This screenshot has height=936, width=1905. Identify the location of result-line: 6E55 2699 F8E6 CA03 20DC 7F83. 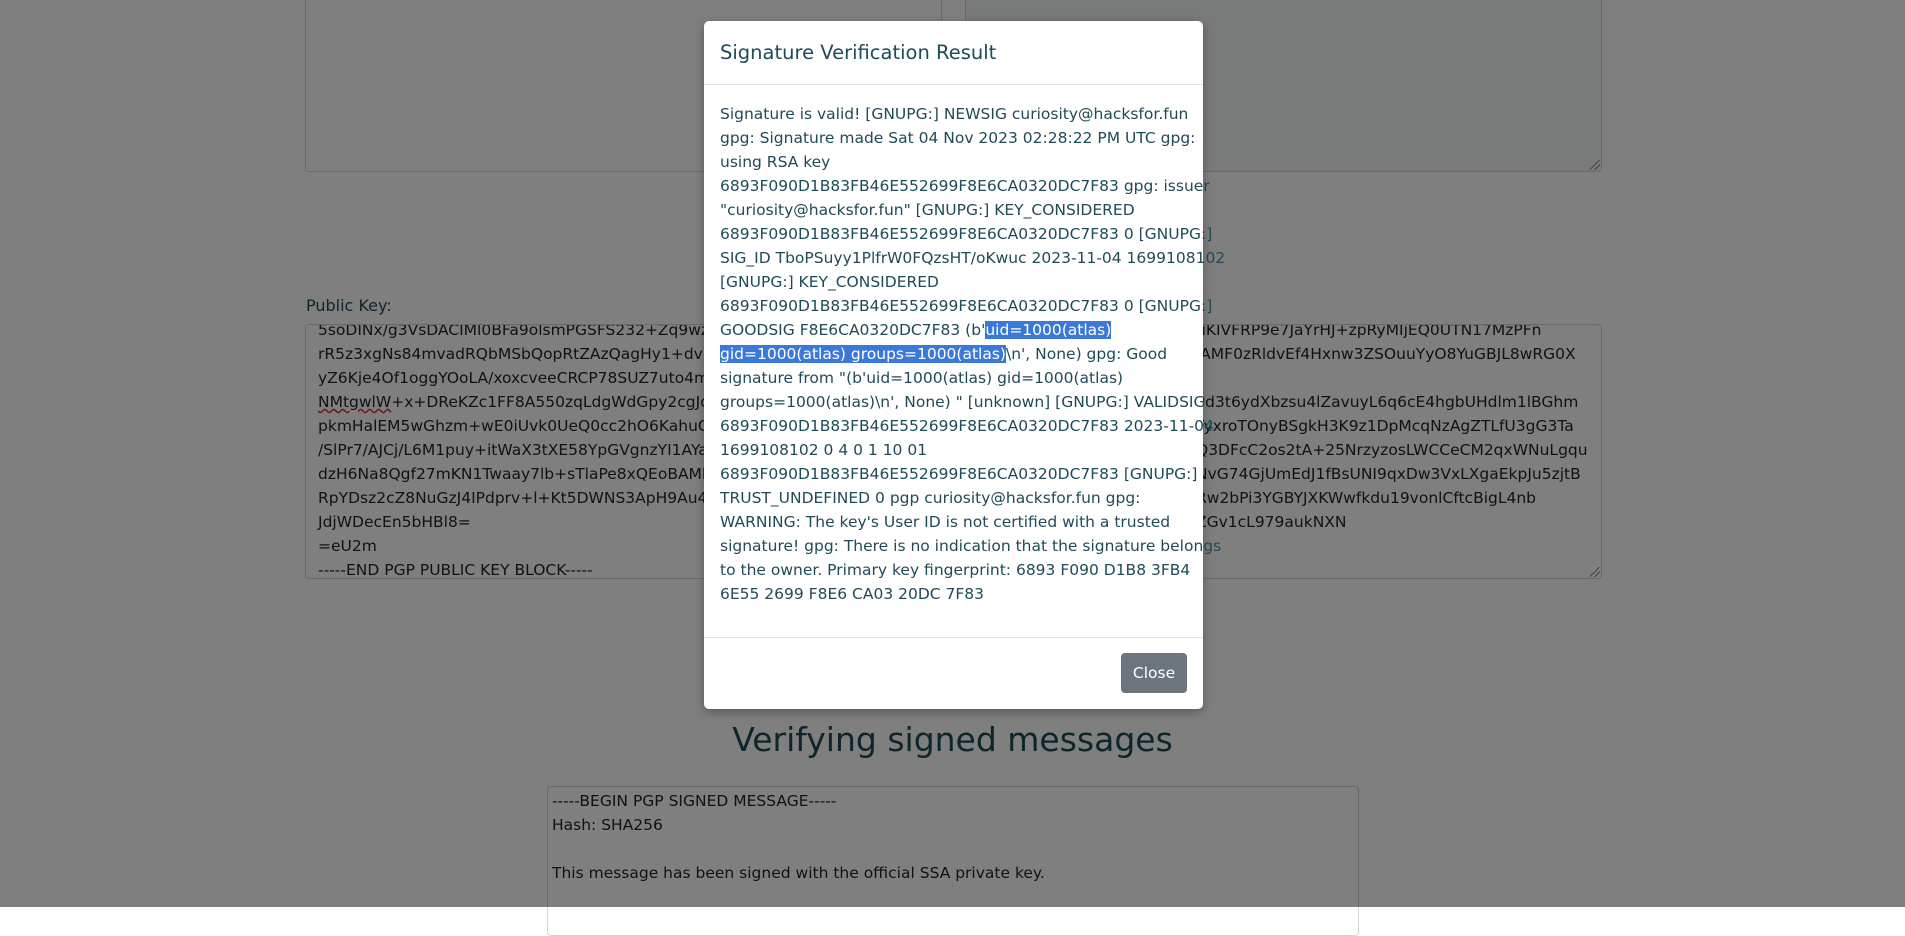
(852, 594).